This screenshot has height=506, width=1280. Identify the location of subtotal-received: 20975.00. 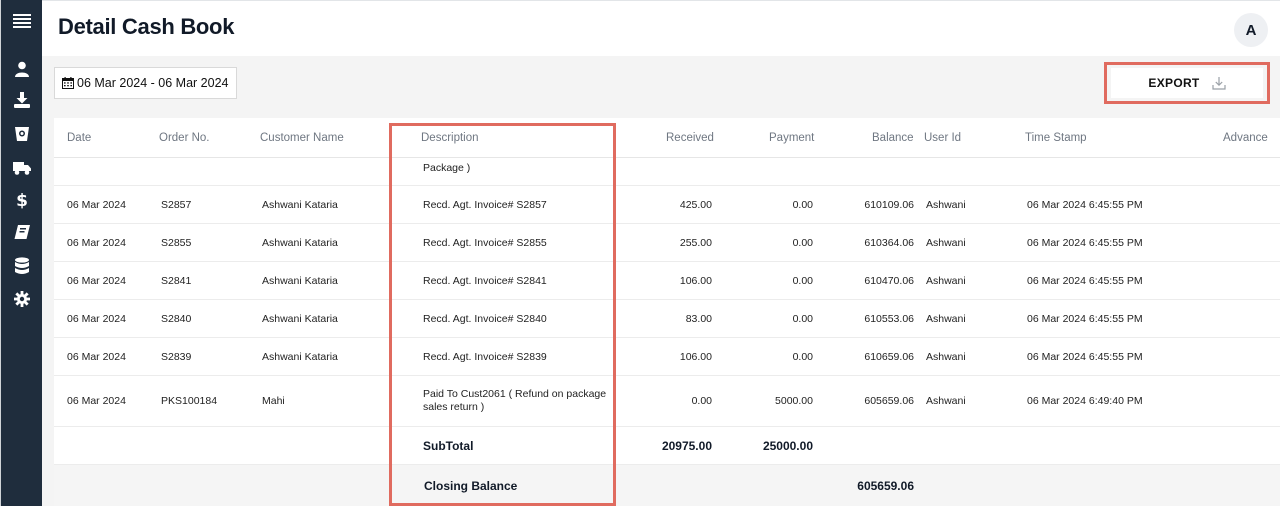
(686, 446).